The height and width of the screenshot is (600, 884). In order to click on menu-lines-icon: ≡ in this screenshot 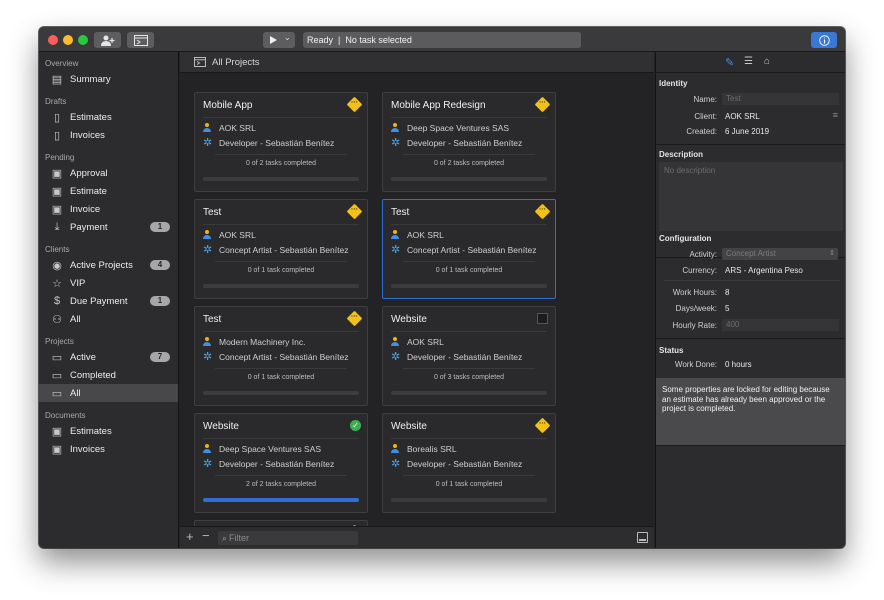, I will do `click(835, 115)`.